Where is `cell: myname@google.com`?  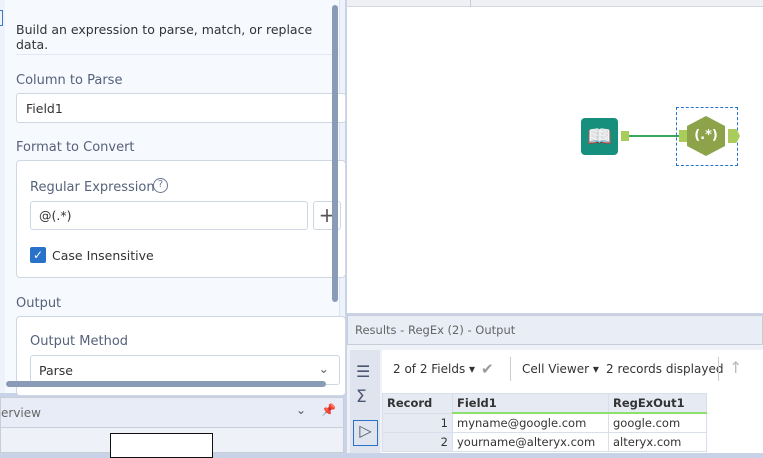 cell: myname@google.com is located at coordinates (530, 422).